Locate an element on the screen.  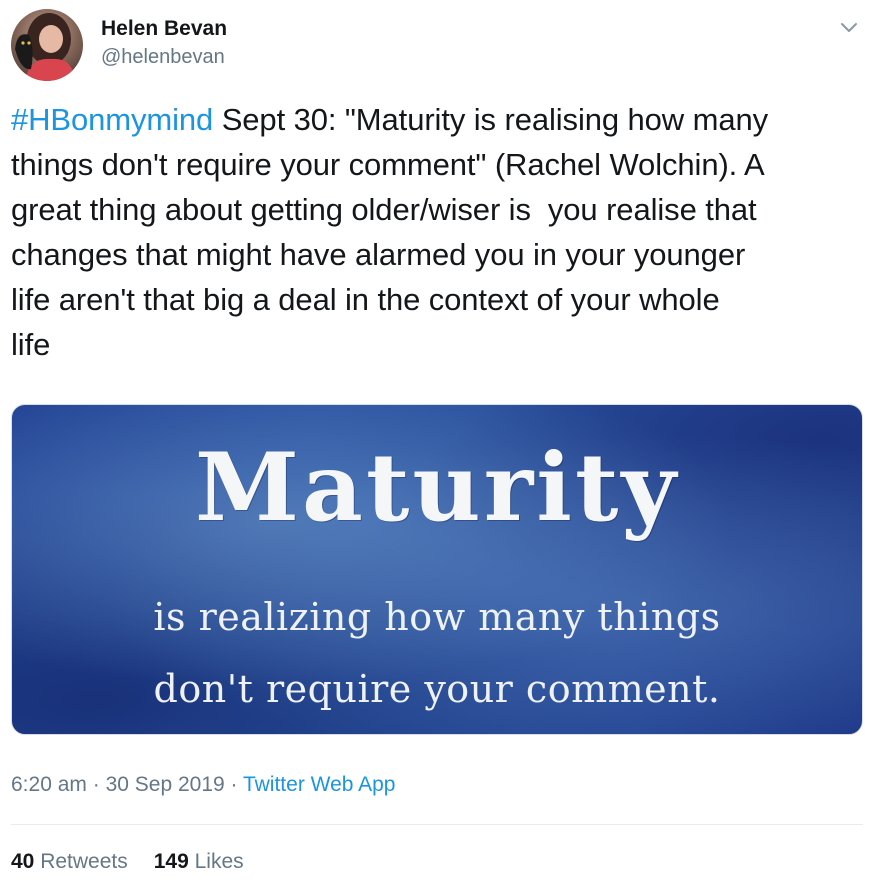
tweet-stats: 40 Retweets 149 Likes is located at coordinates (127, 862).